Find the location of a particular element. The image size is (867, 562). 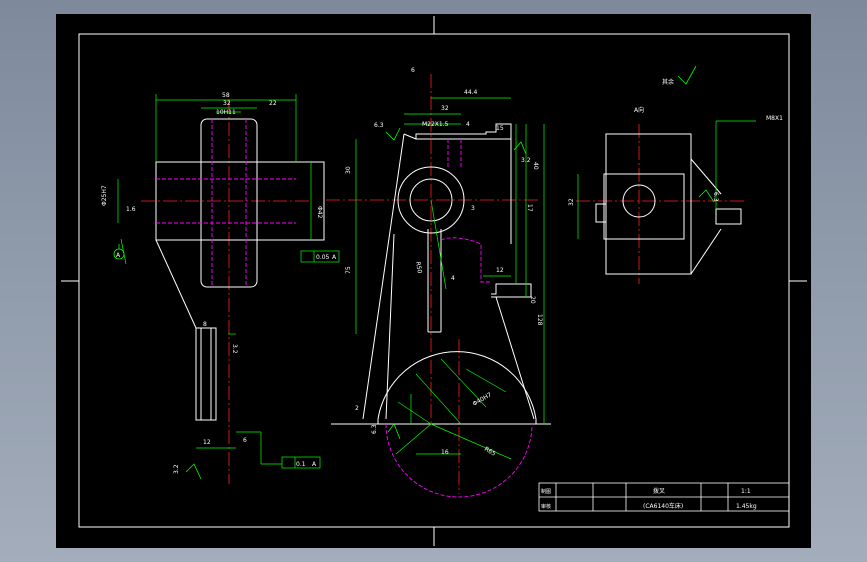

side-view-hatch is located at coordinates (452, 391).